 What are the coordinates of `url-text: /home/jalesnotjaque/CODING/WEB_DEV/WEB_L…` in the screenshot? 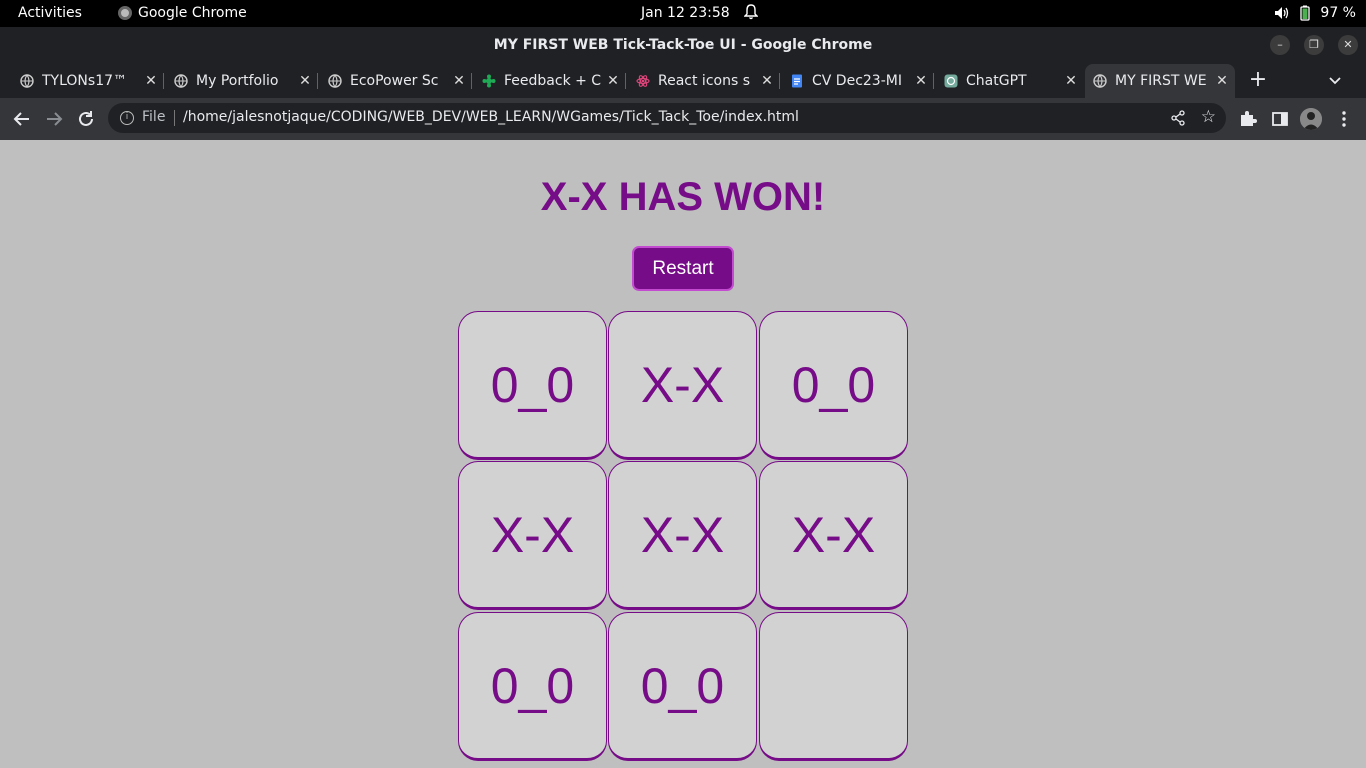 It's located at (491, 117).